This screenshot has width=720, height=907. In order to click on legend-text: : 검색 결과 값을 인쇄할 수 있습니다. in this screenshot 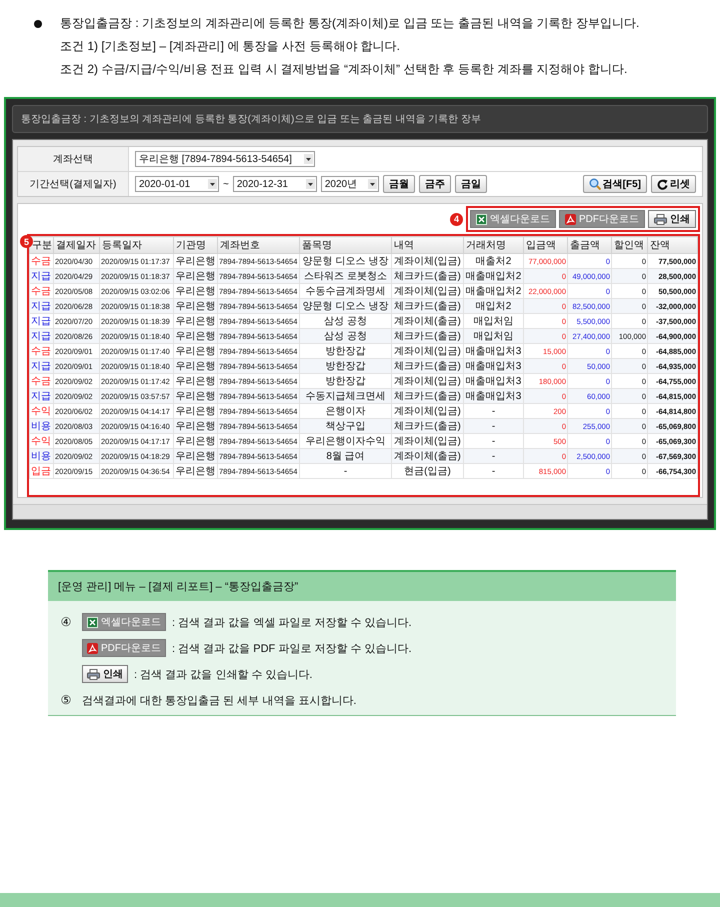, I will do `click(223, 675)`.